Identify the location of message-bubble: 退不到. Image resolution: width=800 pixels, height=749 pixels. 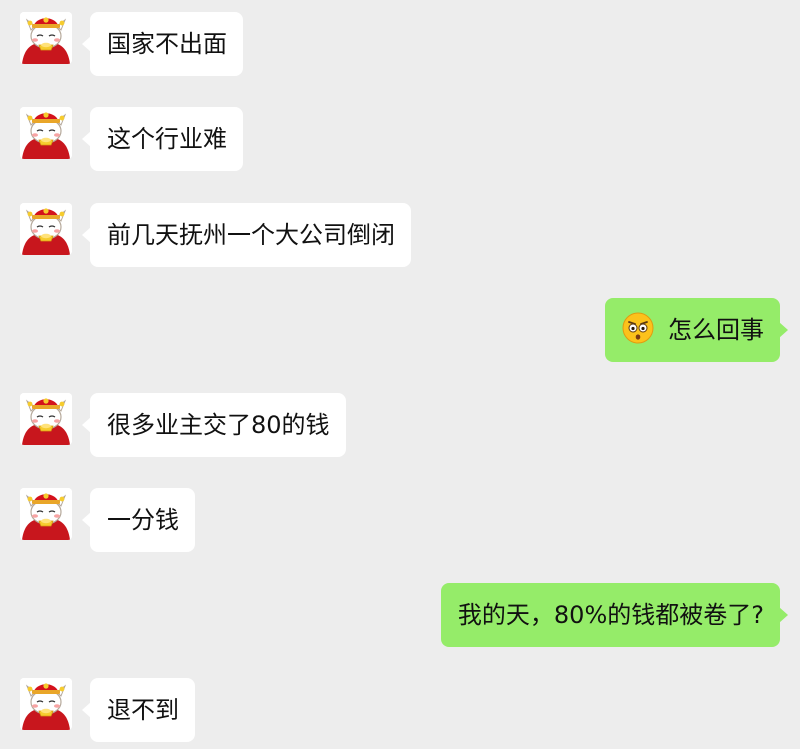
(138, 710).